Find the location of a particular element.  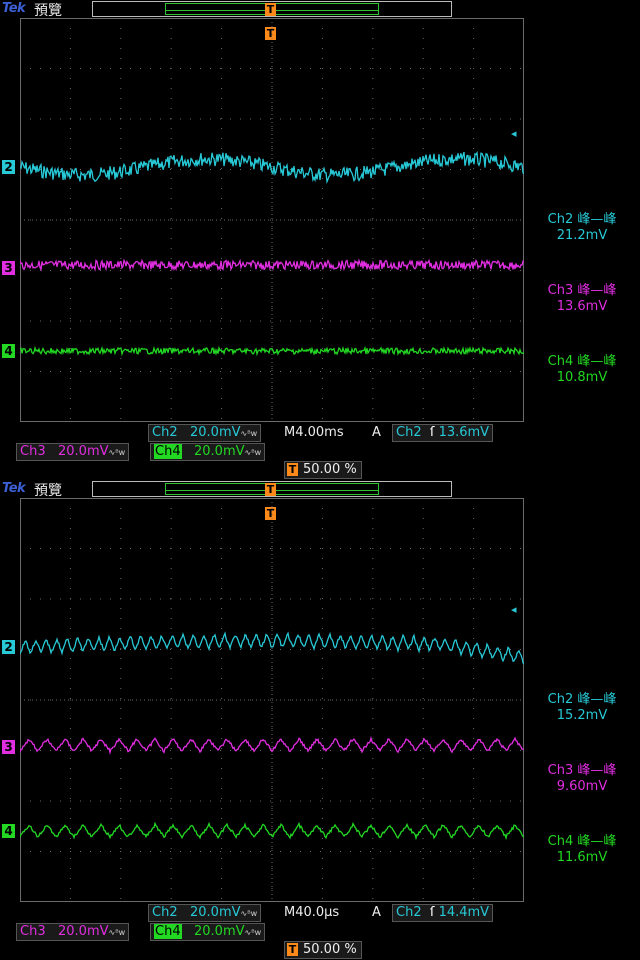

measurement-ch3-pk2pk: Ch3 峰—峰 9.60mV is located at coordinates (582, 779).